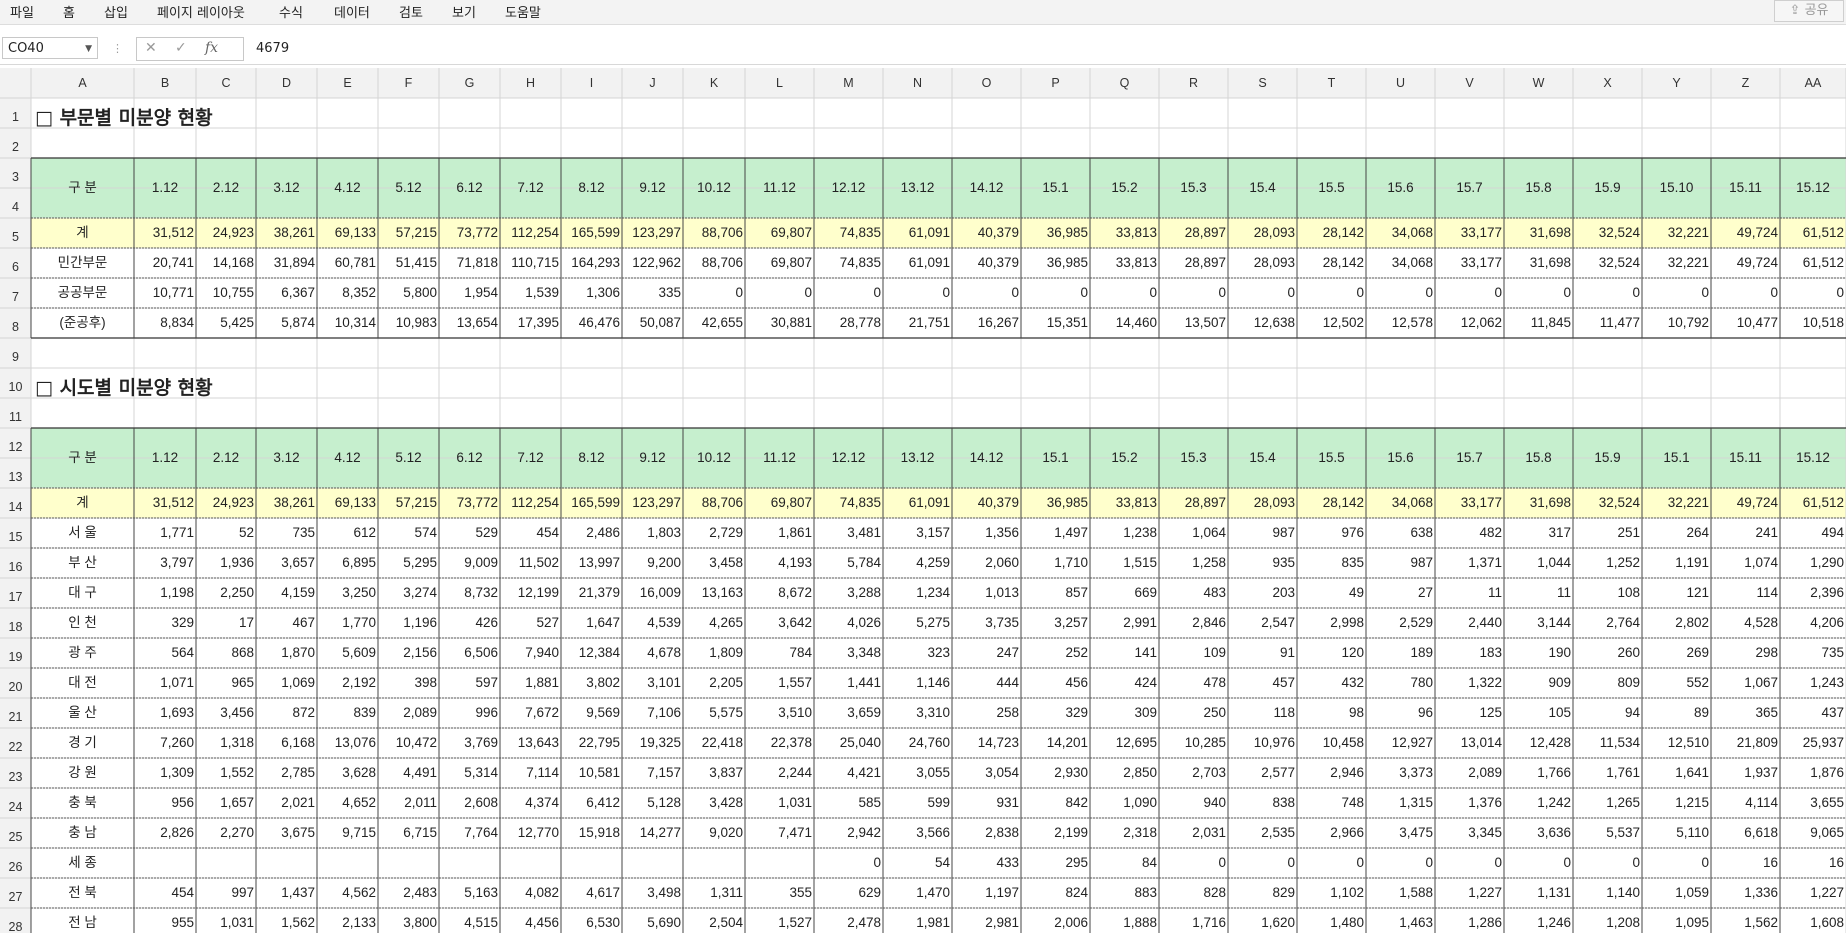  I want to click on row-header-2: 2, so click(15, 147).